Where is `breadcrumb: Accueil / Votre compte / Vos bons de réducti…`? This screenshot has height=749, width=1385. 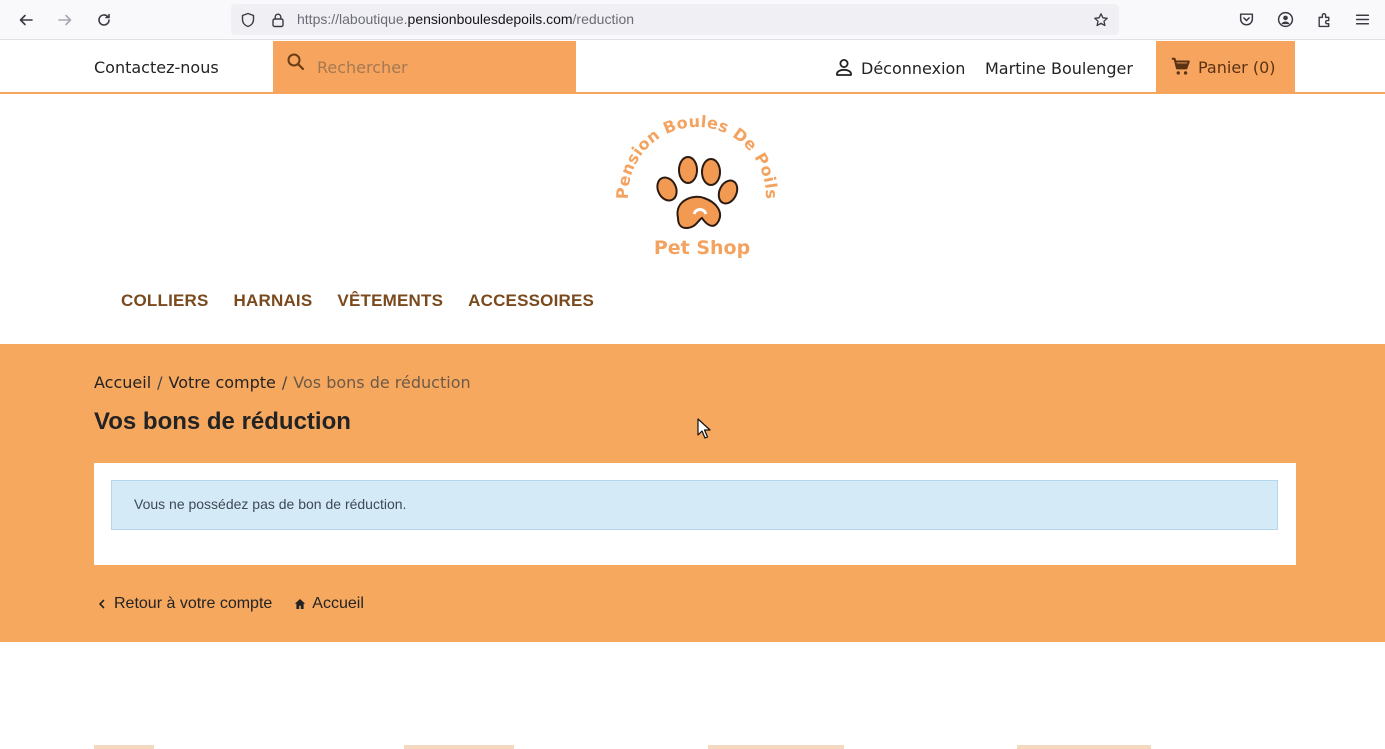 breadcrumb: Accueil / Votre compte / Vos bons de réducti… is located at coordinates (282, 382).